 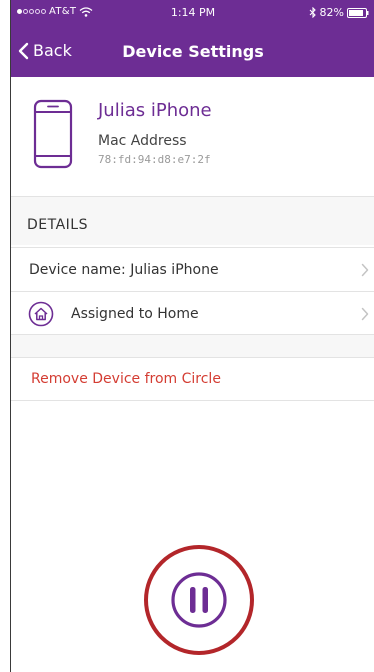 I want to click on remove-device-row: Remove Device from Circle, so click(x=192, y=379).